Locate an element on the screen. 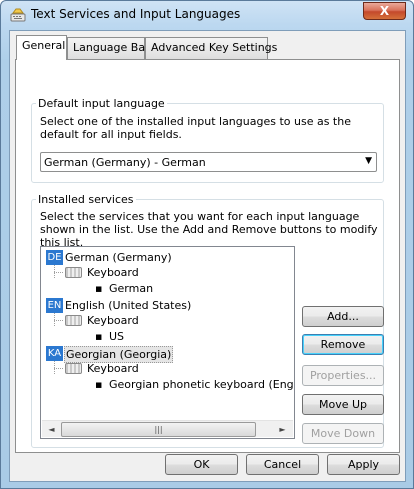 This screenshot has width=414, height=489. tree-layout-german: German is located at coordinates (131, 288).